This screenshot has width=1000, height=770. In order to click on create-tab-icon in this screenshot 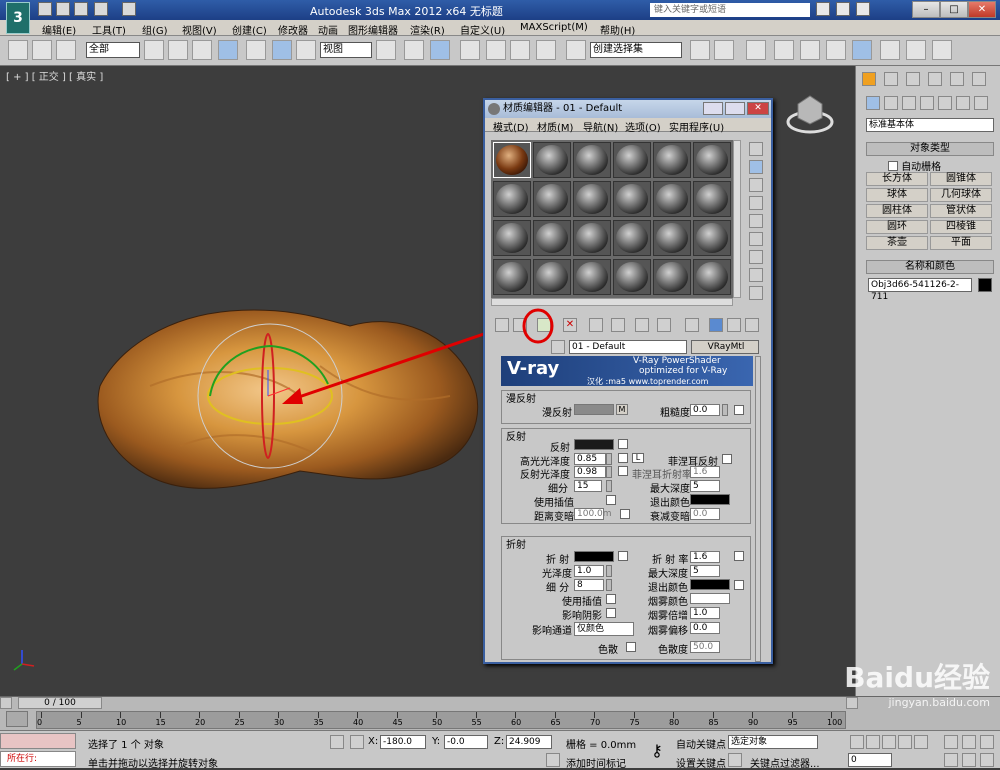, I will do `click(869, 79)`.